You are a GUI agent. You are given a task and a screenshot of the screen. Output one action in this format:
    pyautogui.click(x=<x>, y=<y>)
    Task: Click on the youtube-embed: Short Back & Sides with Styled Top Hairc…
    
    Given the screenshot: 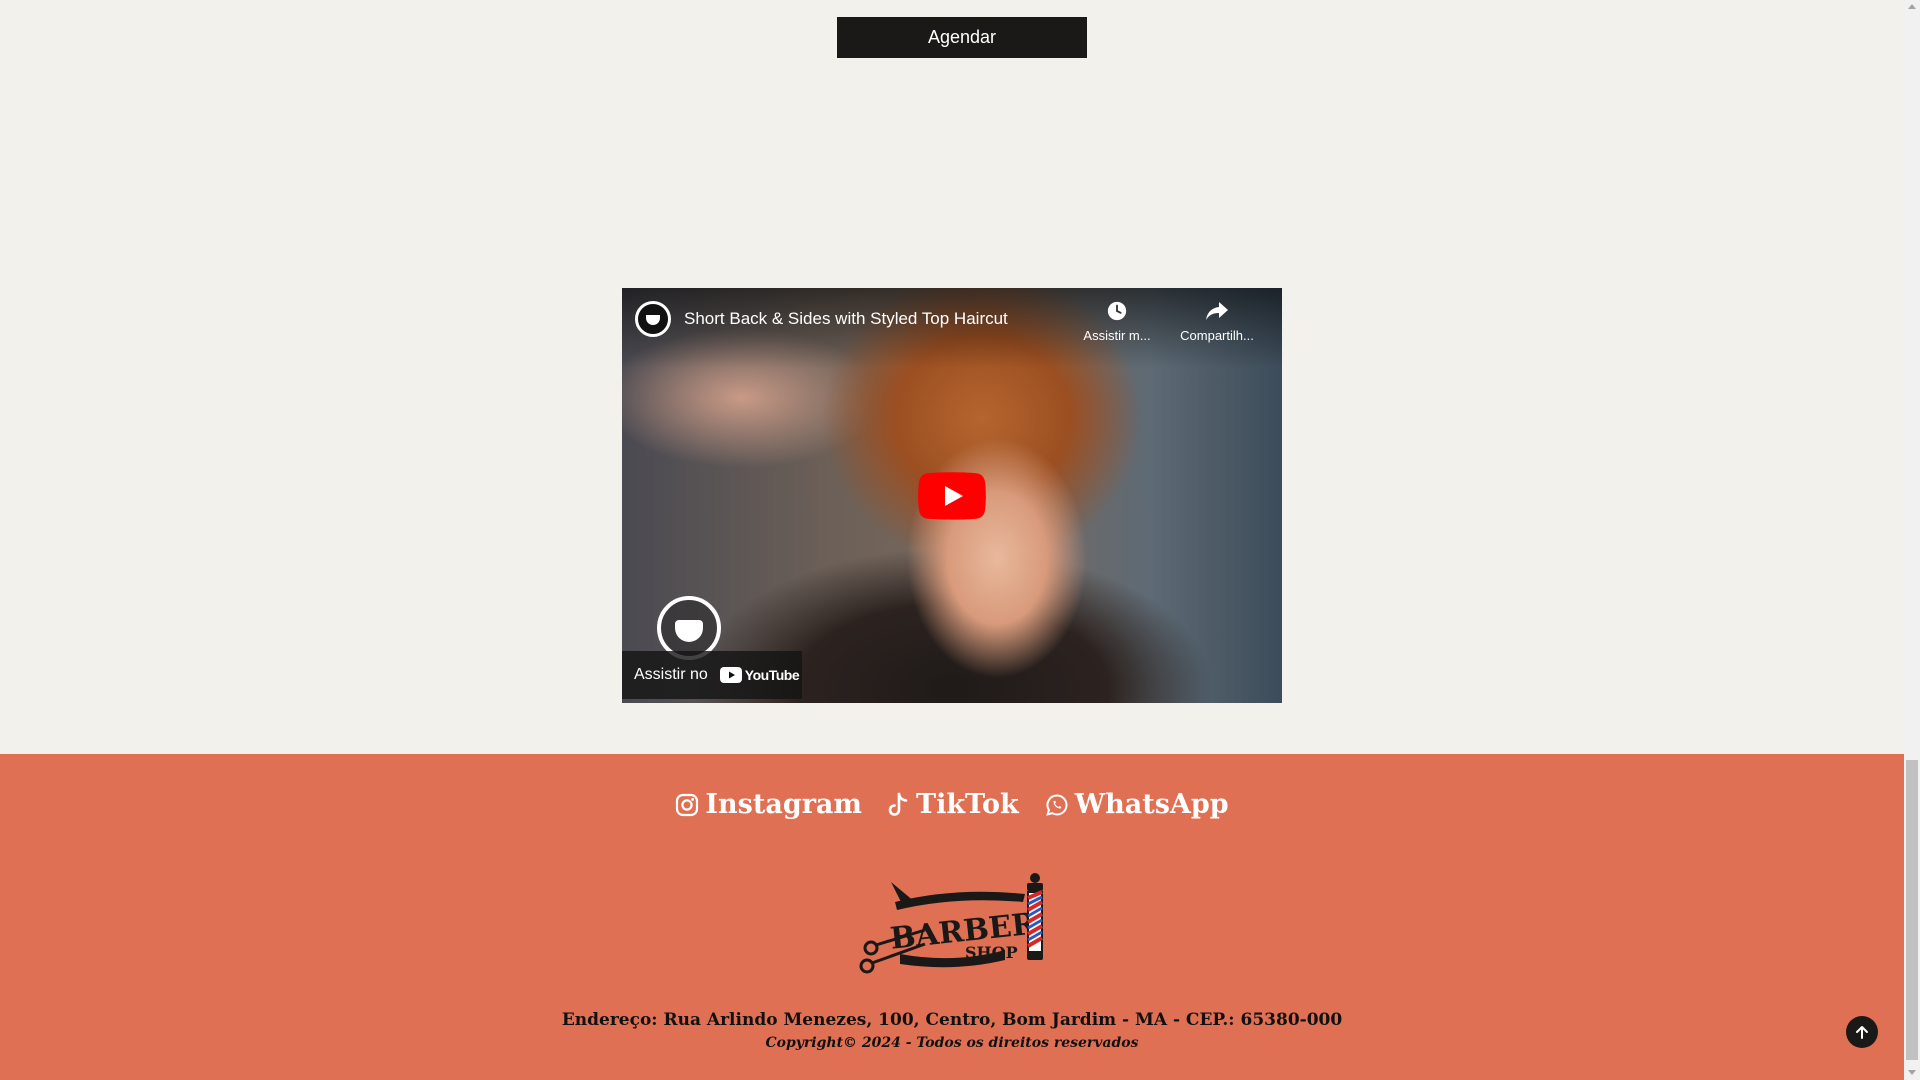 What is the action you would take?
    pyautogui.click(x=952, y=495)
    